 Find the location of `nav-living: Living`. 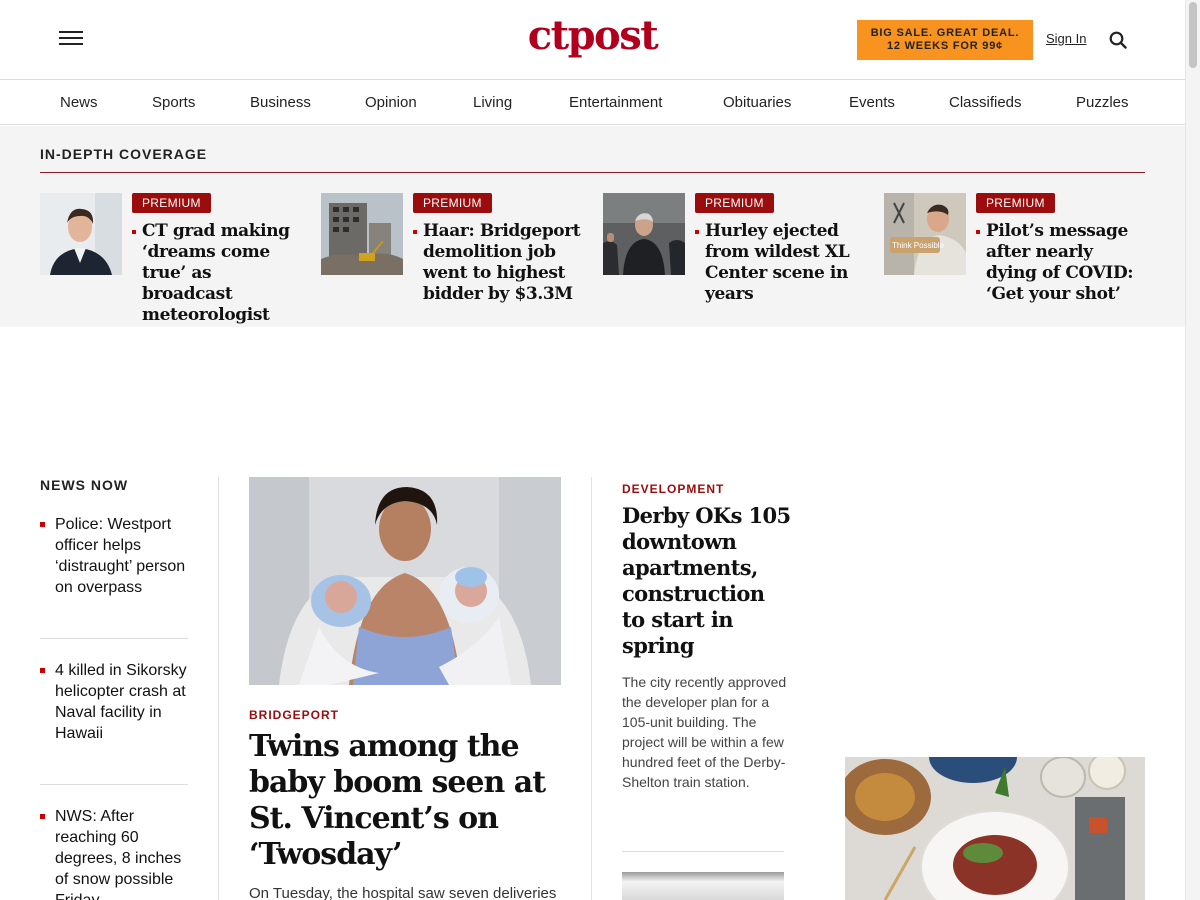

nav-living: Living is located at coordinates (492, 102).